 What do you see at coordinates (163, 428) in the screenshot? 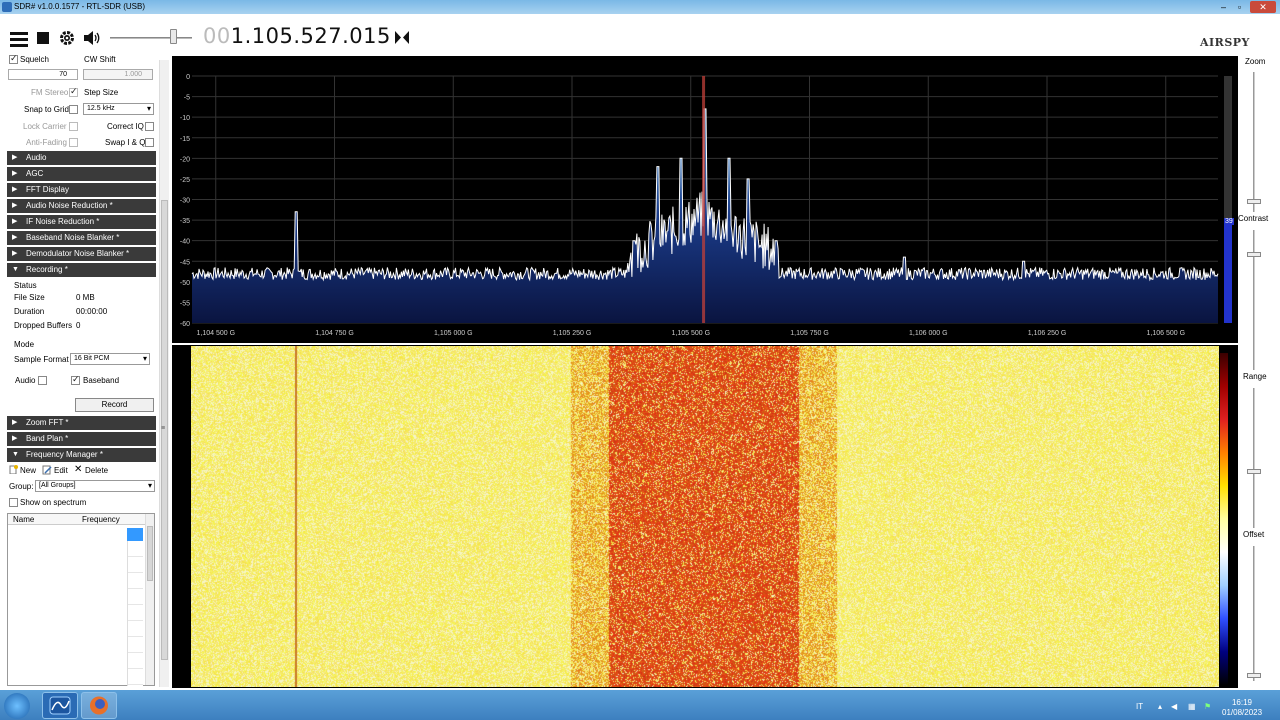
I see `splitter-grip: ≡` at bounding box center [163, 428].